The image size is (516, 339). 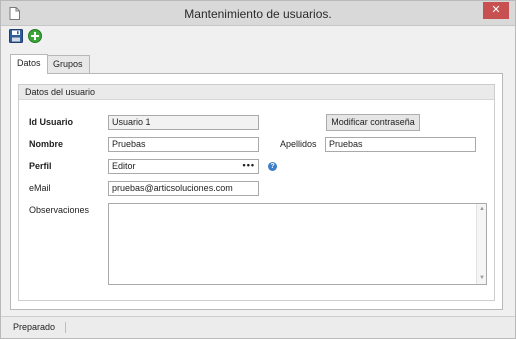 I want to click on help-icon: ?, so click(x=272, y=166).